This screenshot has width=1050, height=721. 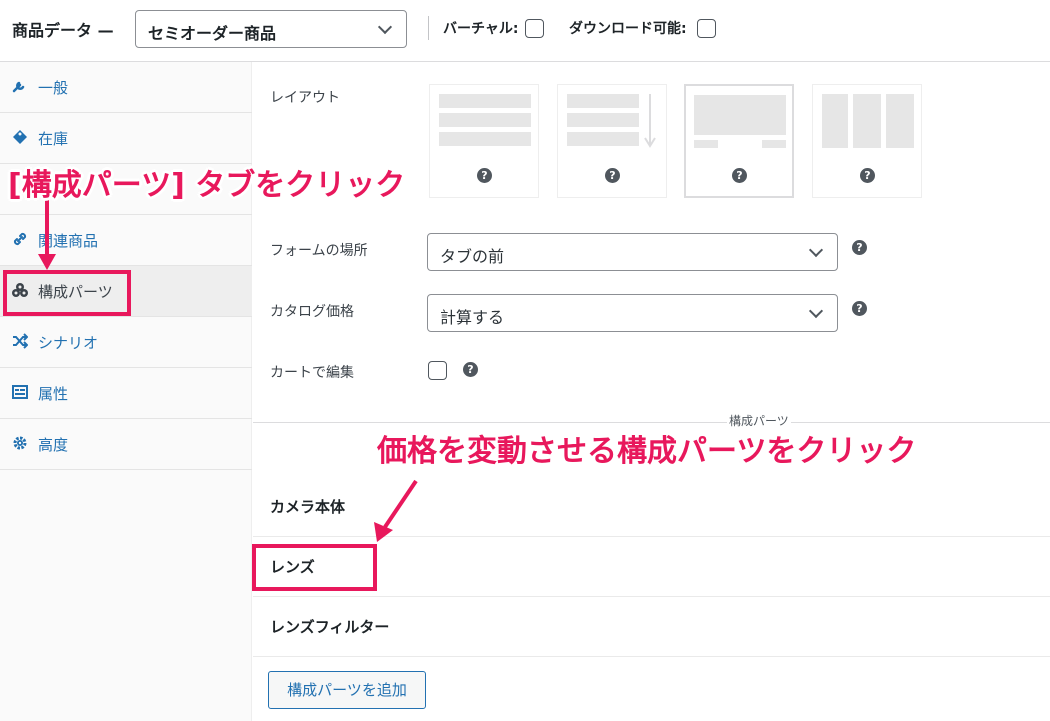 I want to click on layout-option-stacked: ?, so click(x=484, y=141).